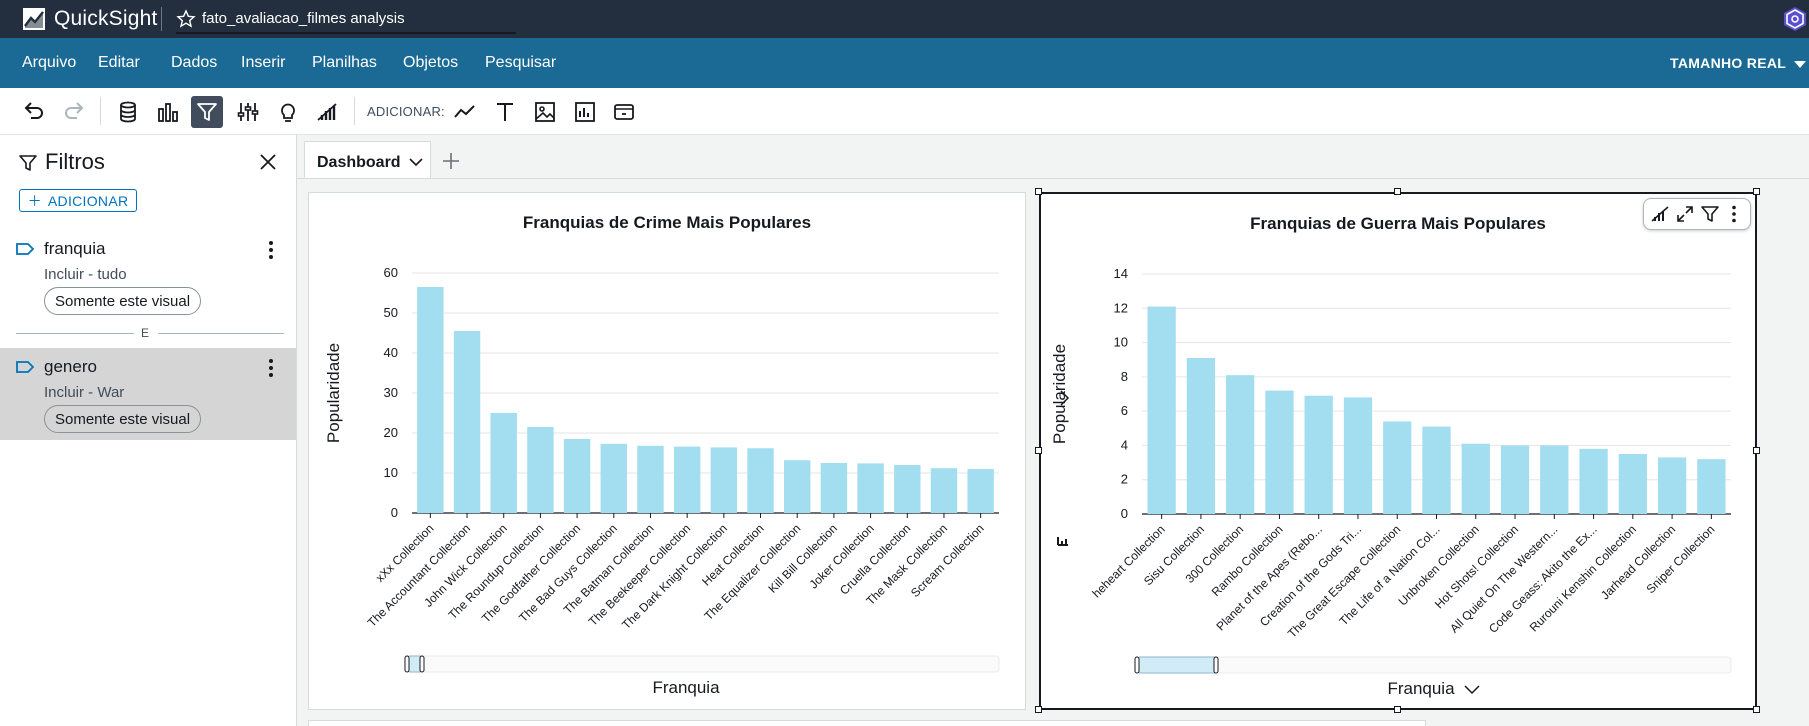 This screenshot has height=726, width=1809. What do you see at coordinates (1124, 444) in the screenshot?
I see `y-tick-label: 4` at bounding box center [1124, 444].